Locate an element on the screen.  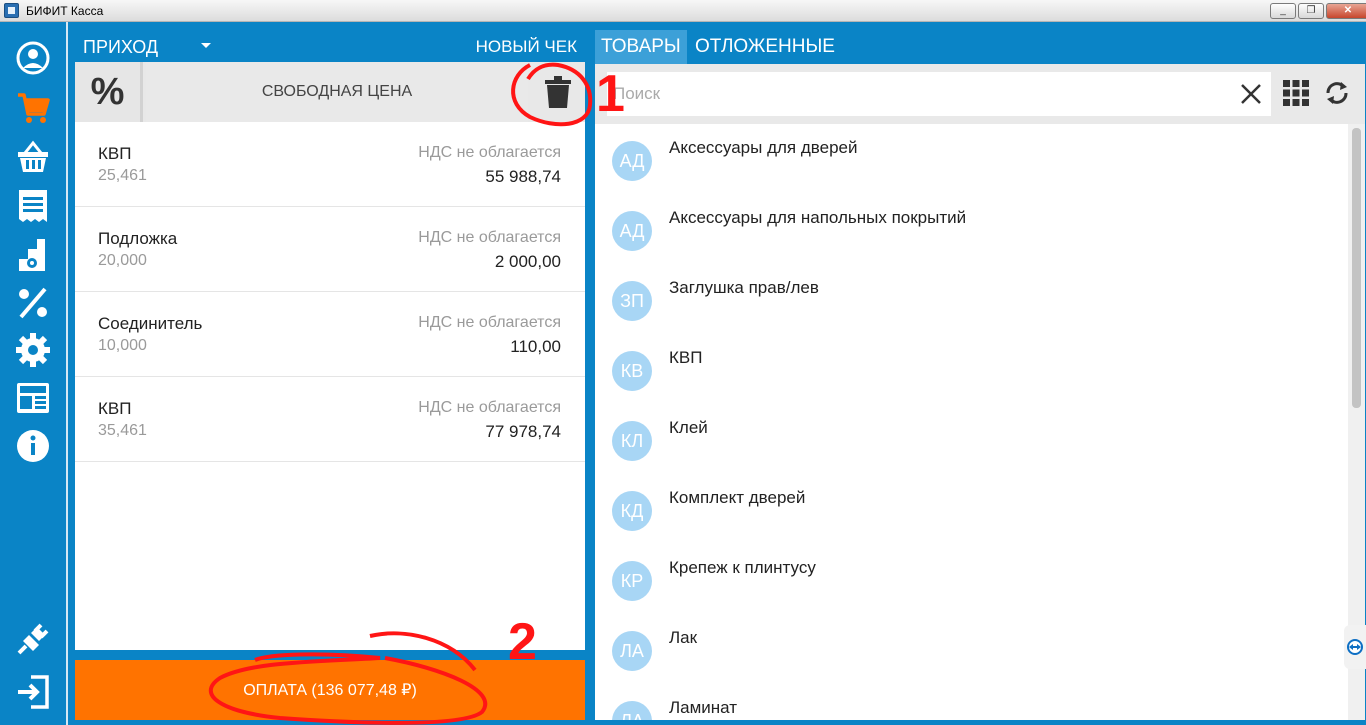
search-bar is located at coordinates (980, 94).